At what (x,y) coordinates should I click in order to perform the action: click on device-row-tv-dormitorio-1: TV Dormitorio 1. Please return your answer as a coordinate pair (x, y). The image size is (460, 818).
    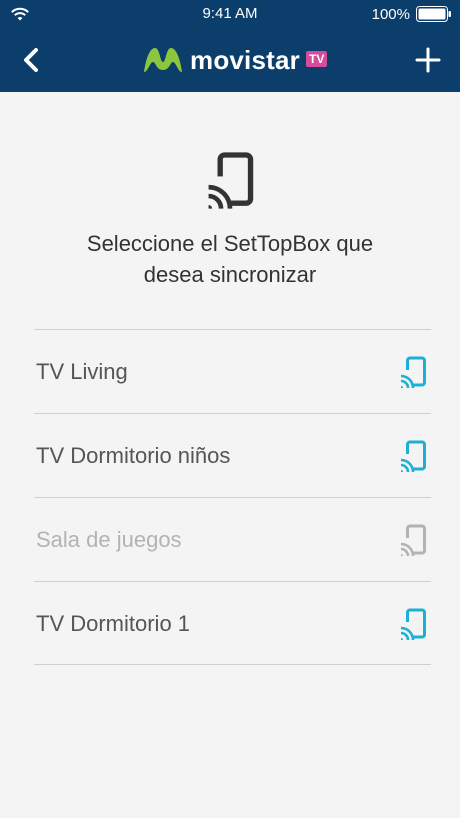
    Looking at the image, I should click on (232, 623).